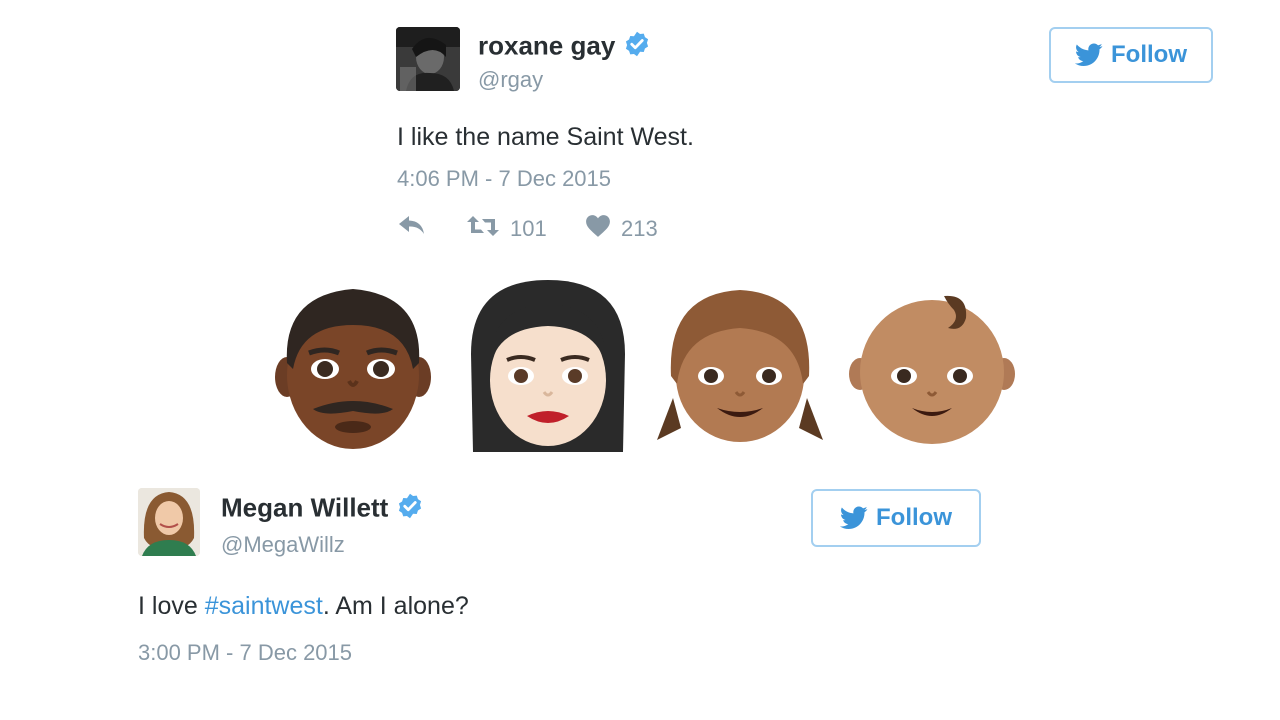  I want to click on avatar-roxane-gay, so click(428, 59).